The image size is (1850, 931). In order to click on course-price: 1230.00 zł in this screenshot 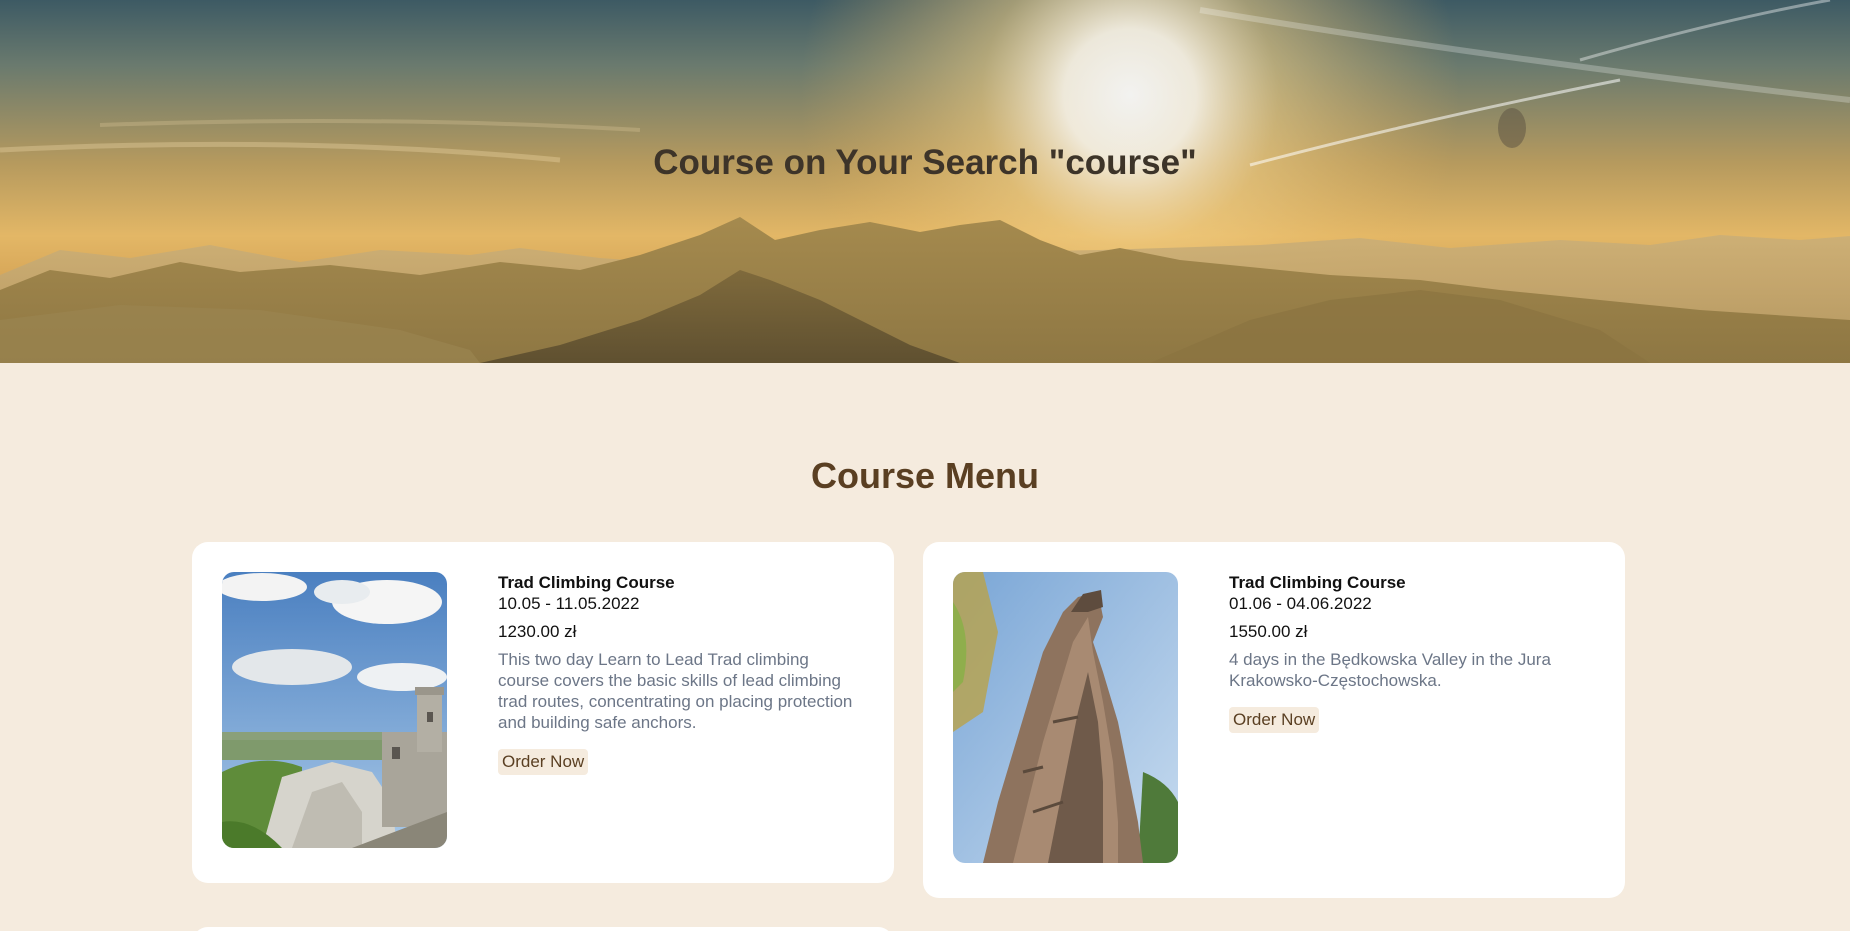, I will do `click(537, 631)`.